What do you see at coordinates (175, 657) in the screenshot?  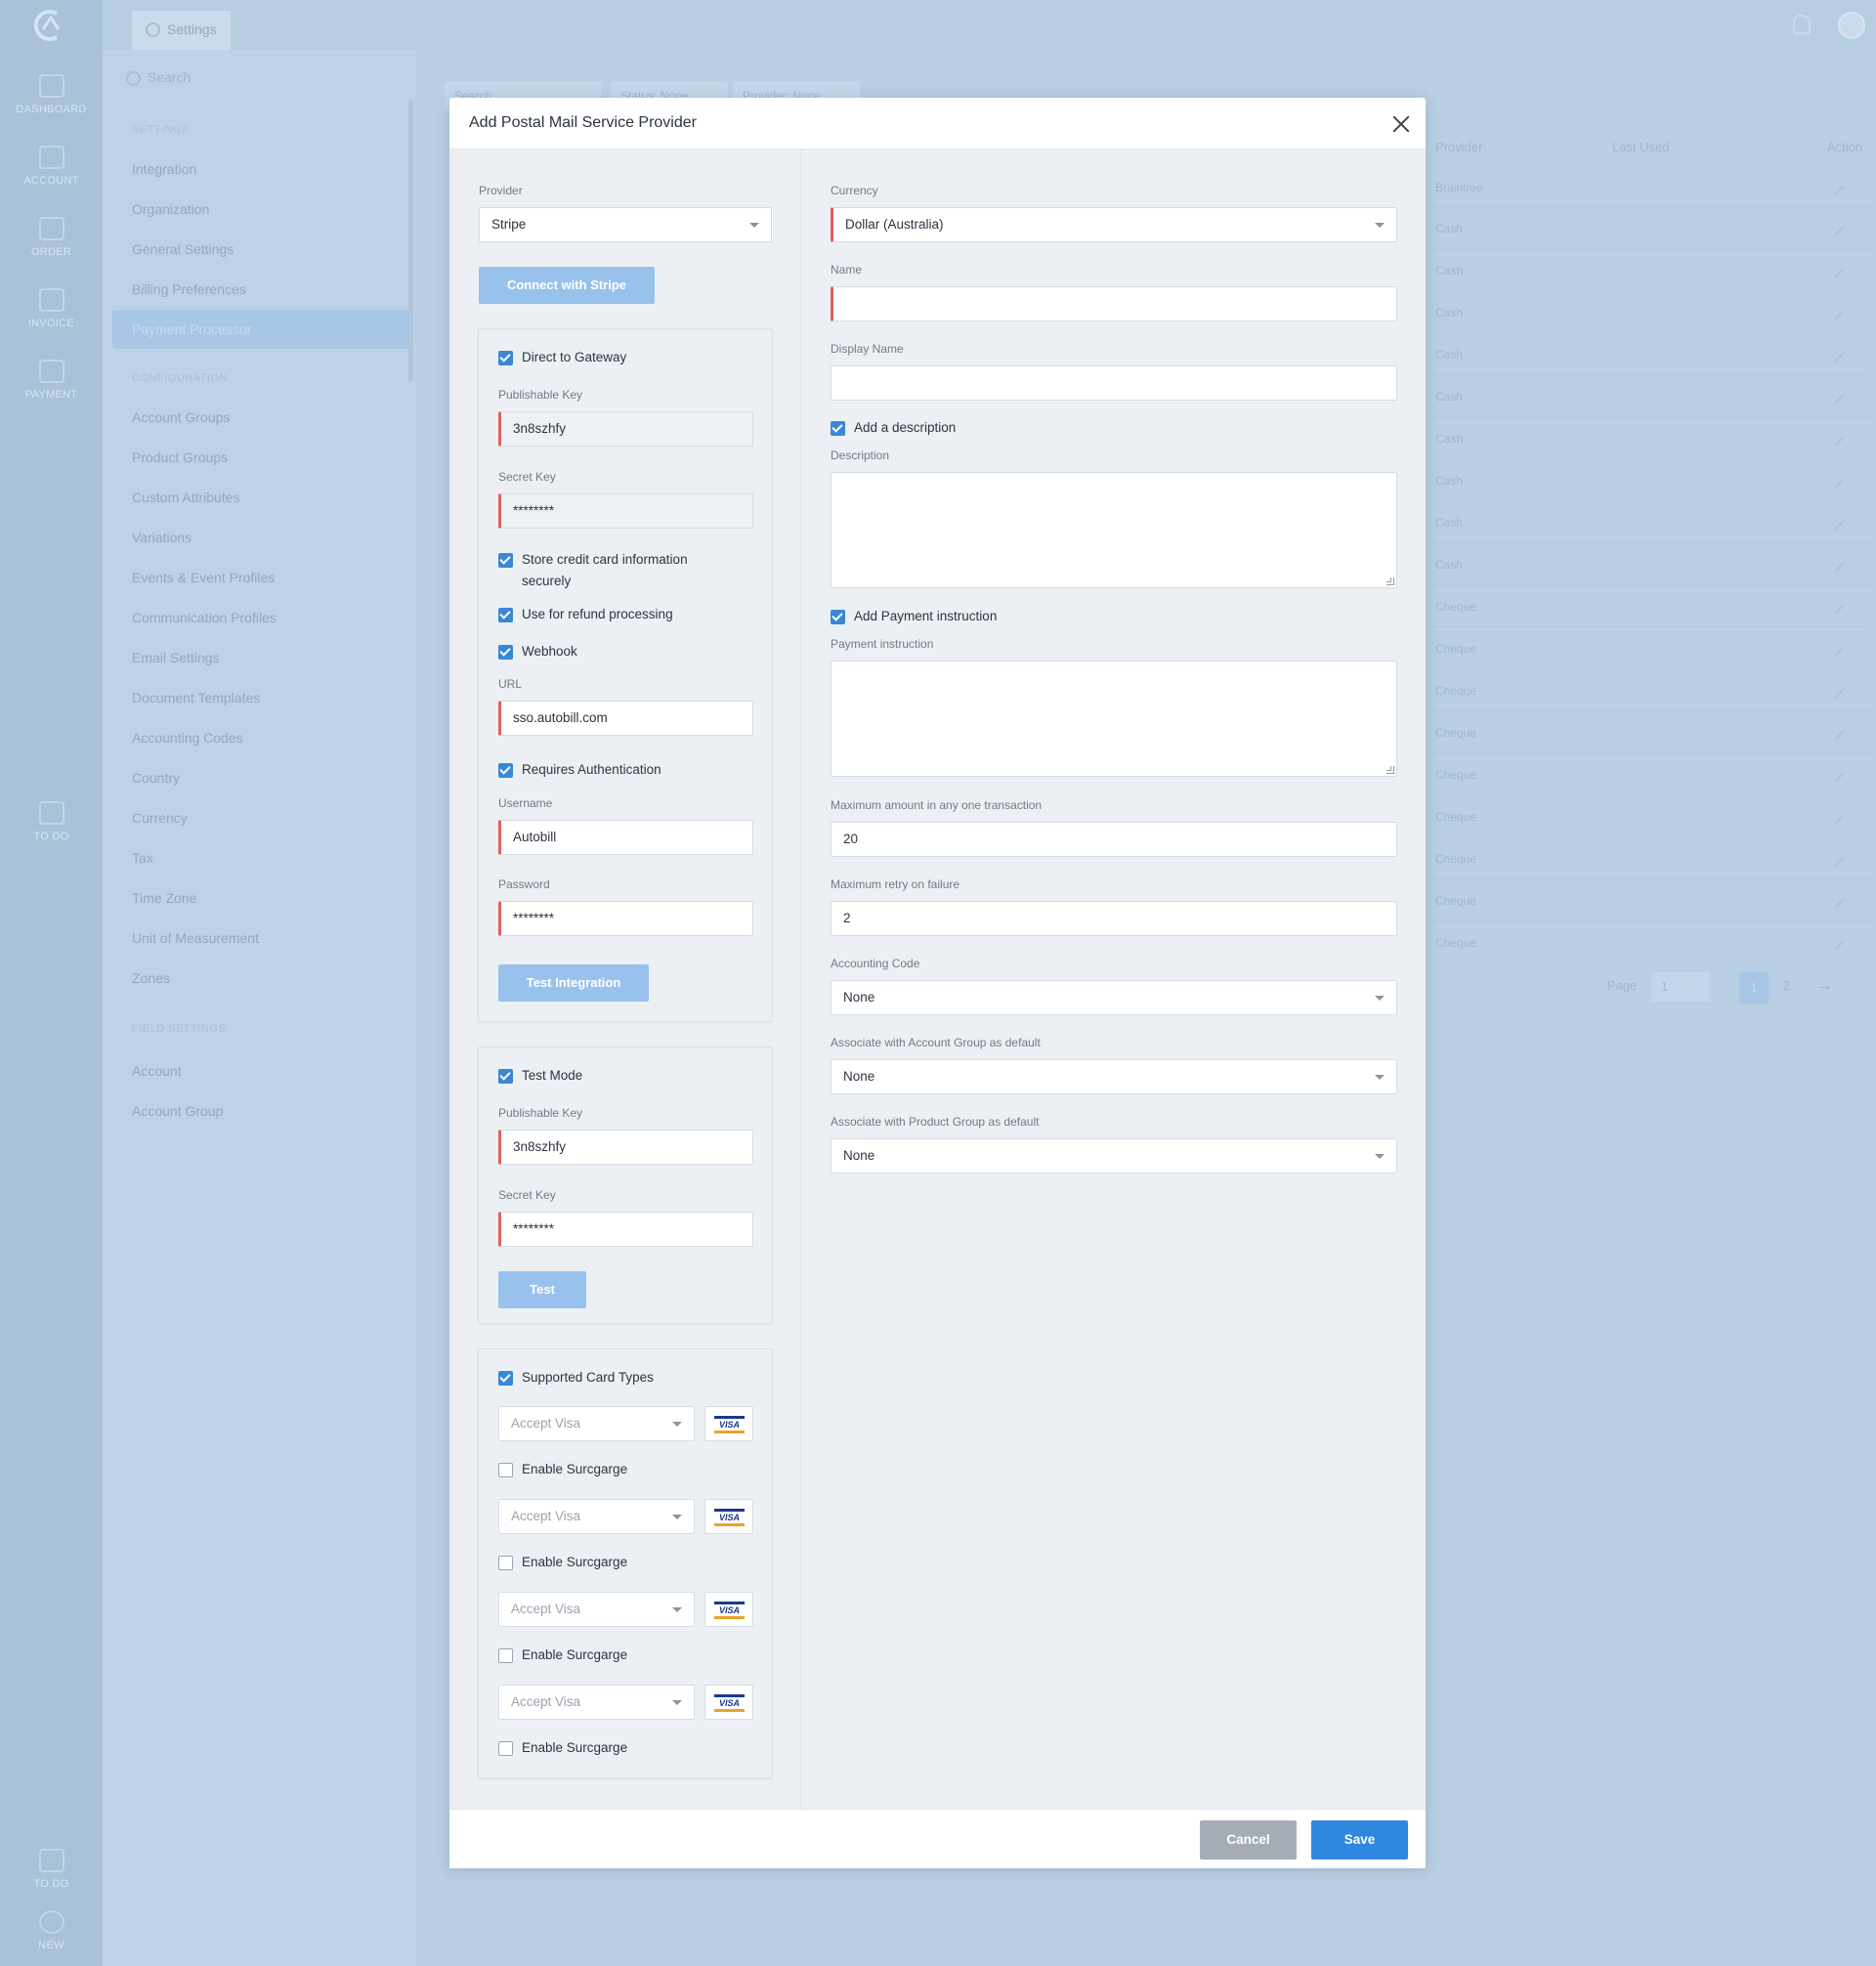 I see `configuration-item: Email Settings` at bounding box center [175, 657].